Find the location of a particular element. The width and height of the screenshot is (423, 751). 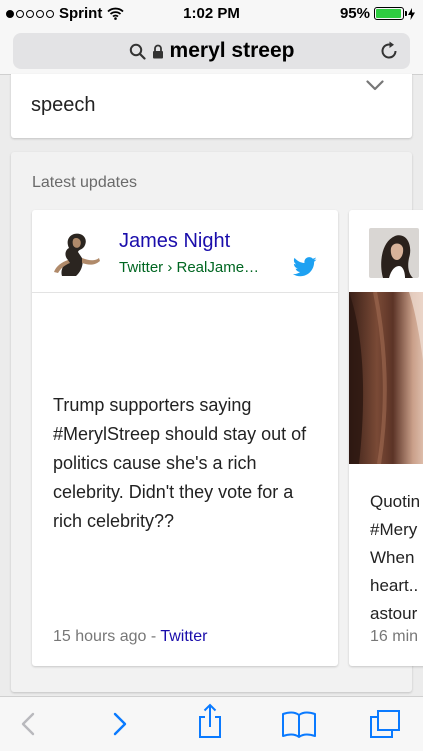

battery-percentage: 95% is located at coordinates (354, 13).